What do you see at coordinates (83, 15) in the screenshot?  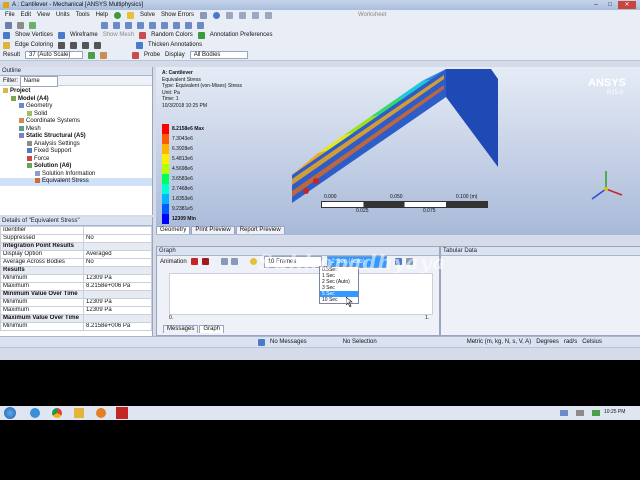 I see `menu-tools: Tools` at bounding box center [83, 15].